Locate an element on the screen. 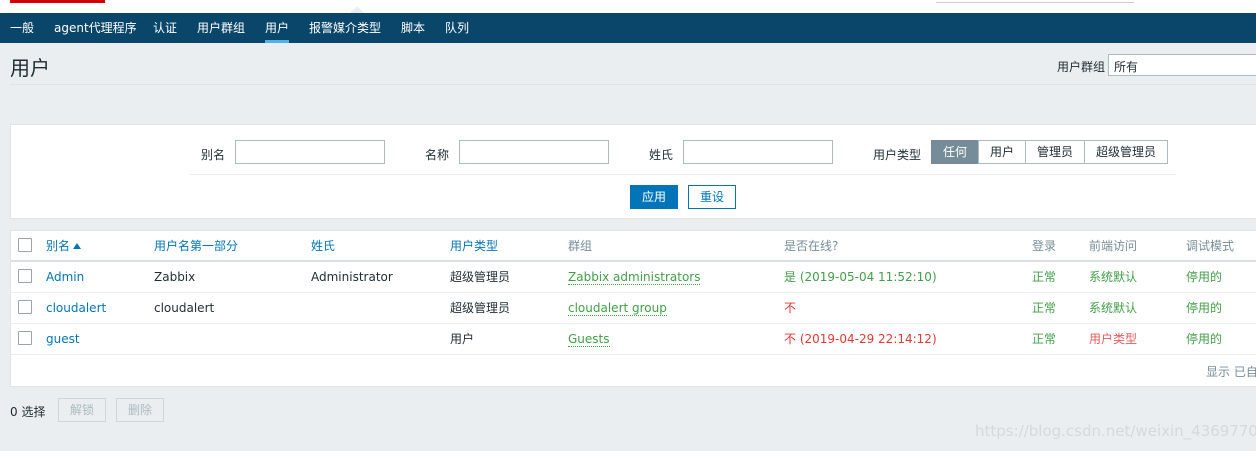  table-header: 别名 用户名第一部分 姓氏 用户类型 群组 是否在线? 登录 前端访问 调试模式 is located at coordinates (633, 246).